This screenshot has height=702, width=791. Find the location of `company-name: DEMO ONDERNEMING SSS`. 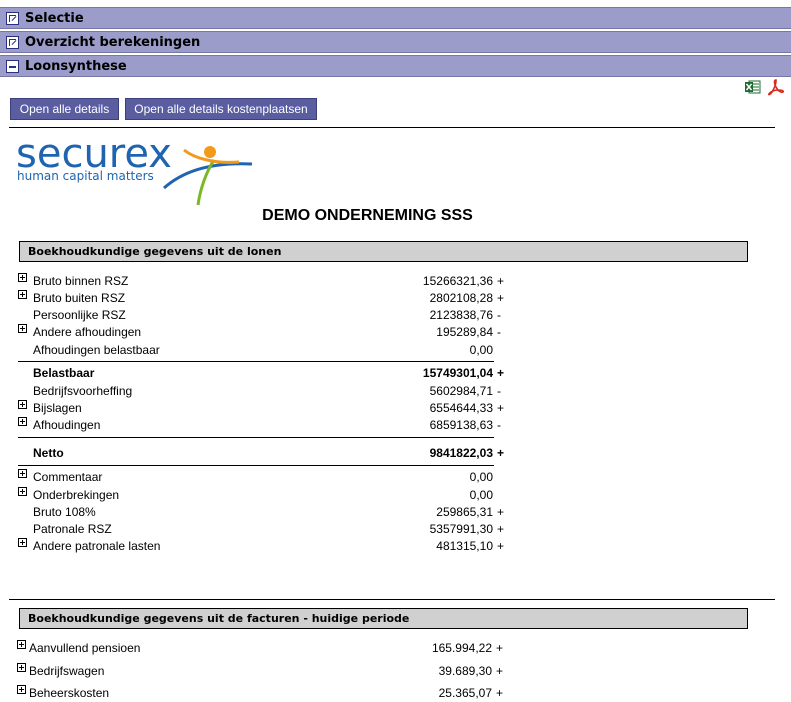

company-name: DEMO ONDERNEMING SSS is located at coordinates (367, 215).